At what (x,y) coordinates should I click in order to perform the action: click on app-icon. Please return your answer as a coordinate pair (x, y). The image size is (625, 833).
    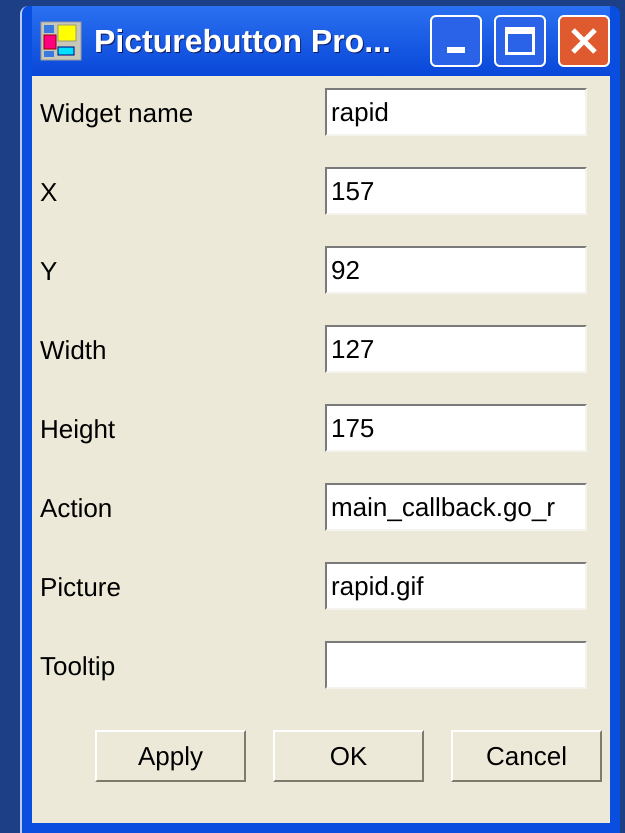
    Looking at the image, I should click on (61, 41).